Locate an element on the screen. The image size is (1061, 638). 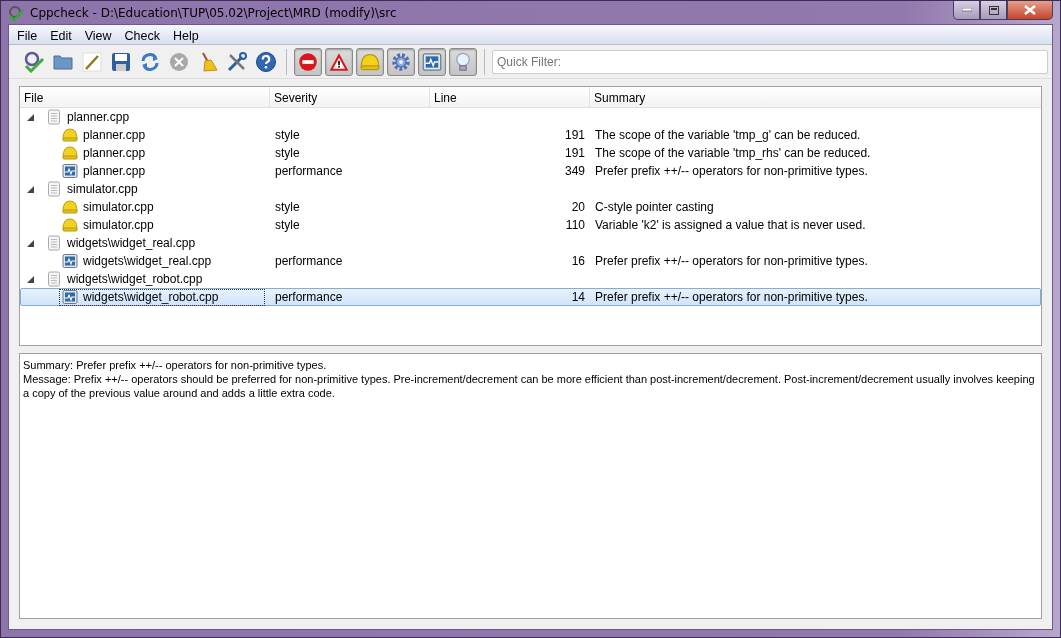
lightbulb-icon is located at coordinates (463, 61).